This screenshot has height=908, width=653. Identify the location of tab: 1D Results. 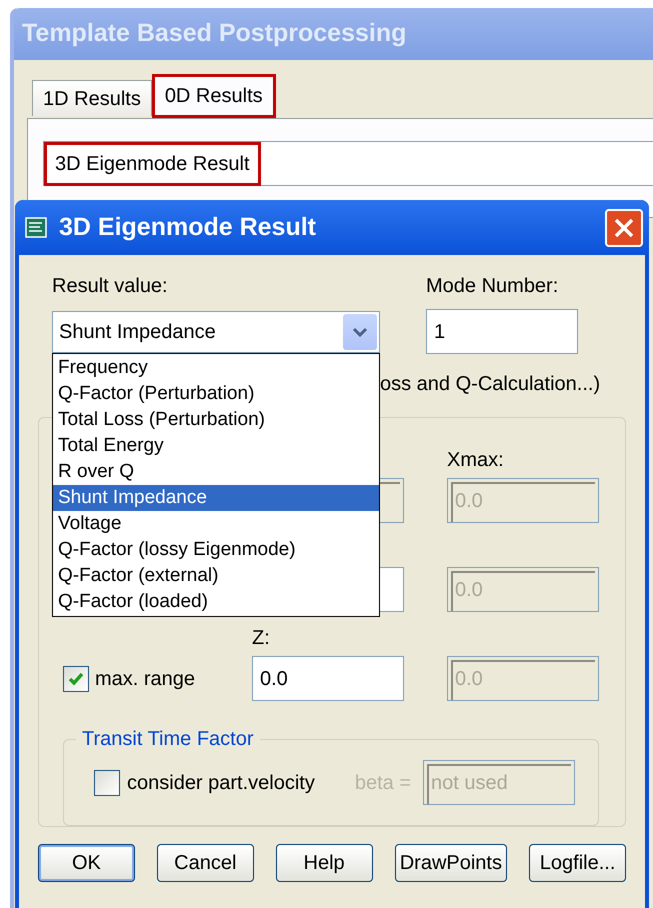
(92, 98).